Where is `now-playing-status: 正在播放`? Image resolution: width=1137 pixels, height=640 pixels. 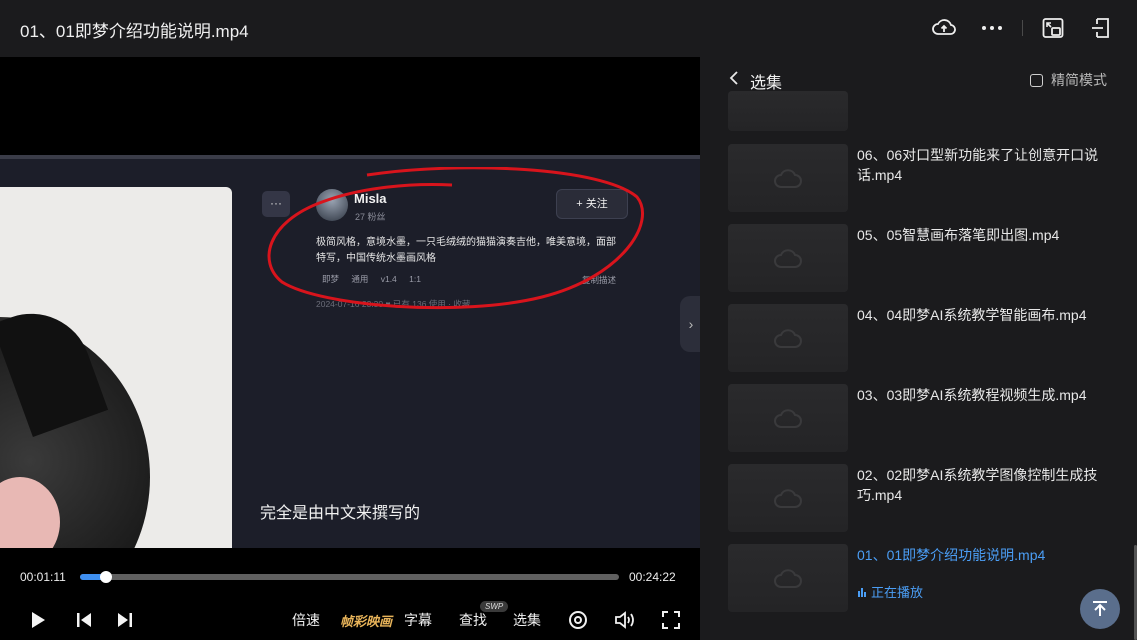
now-playing-status: 正在播放 is located at coordinates (890, 591).